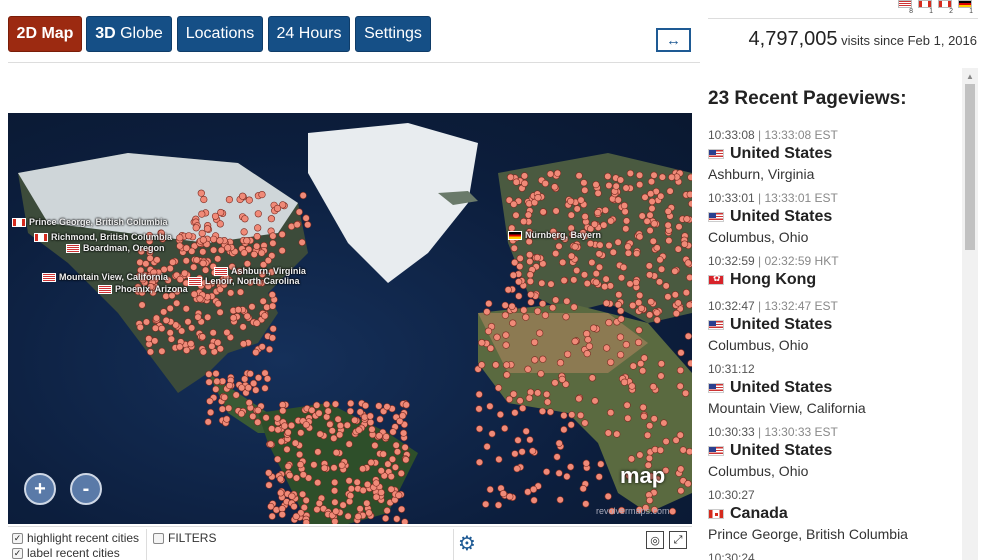 The image size is (993, 560). Describe the element at coordinates (129, 34) in the screenshot. I see `tab-3d-globe: 3D Globe` at that location.